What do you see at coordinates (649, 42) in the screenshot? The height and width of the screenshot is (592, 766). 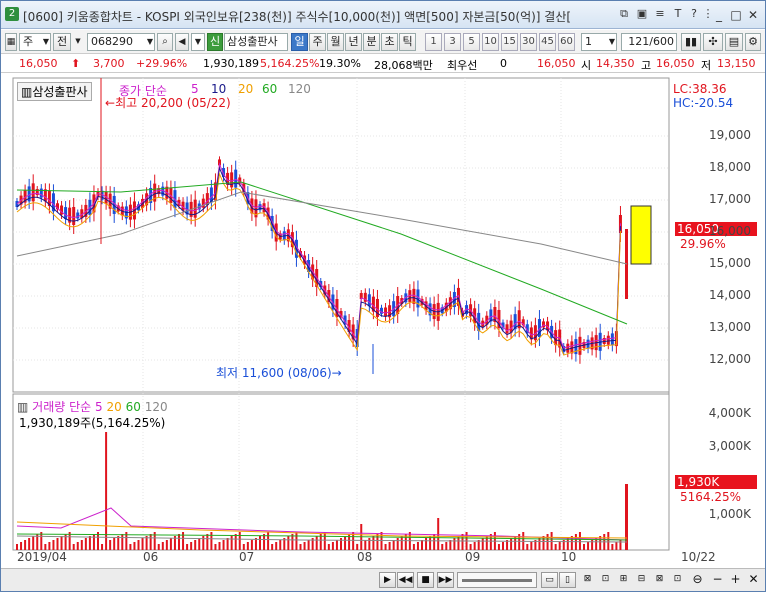 I see `count-field: 121/600` at bounding box center [649, 42].